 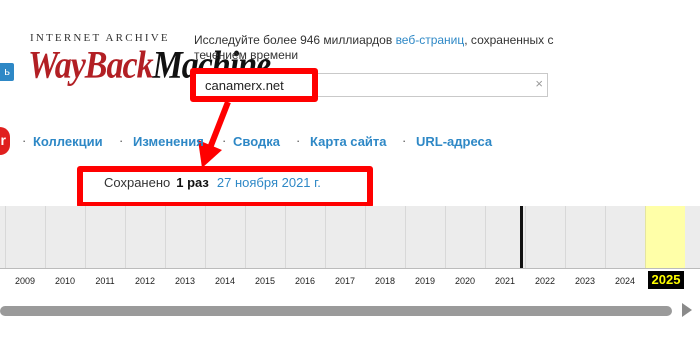 What do you see at coordinates (465, 281) in the screenshot?
I see `year-label: 2020` at bounding box center [465, 281].